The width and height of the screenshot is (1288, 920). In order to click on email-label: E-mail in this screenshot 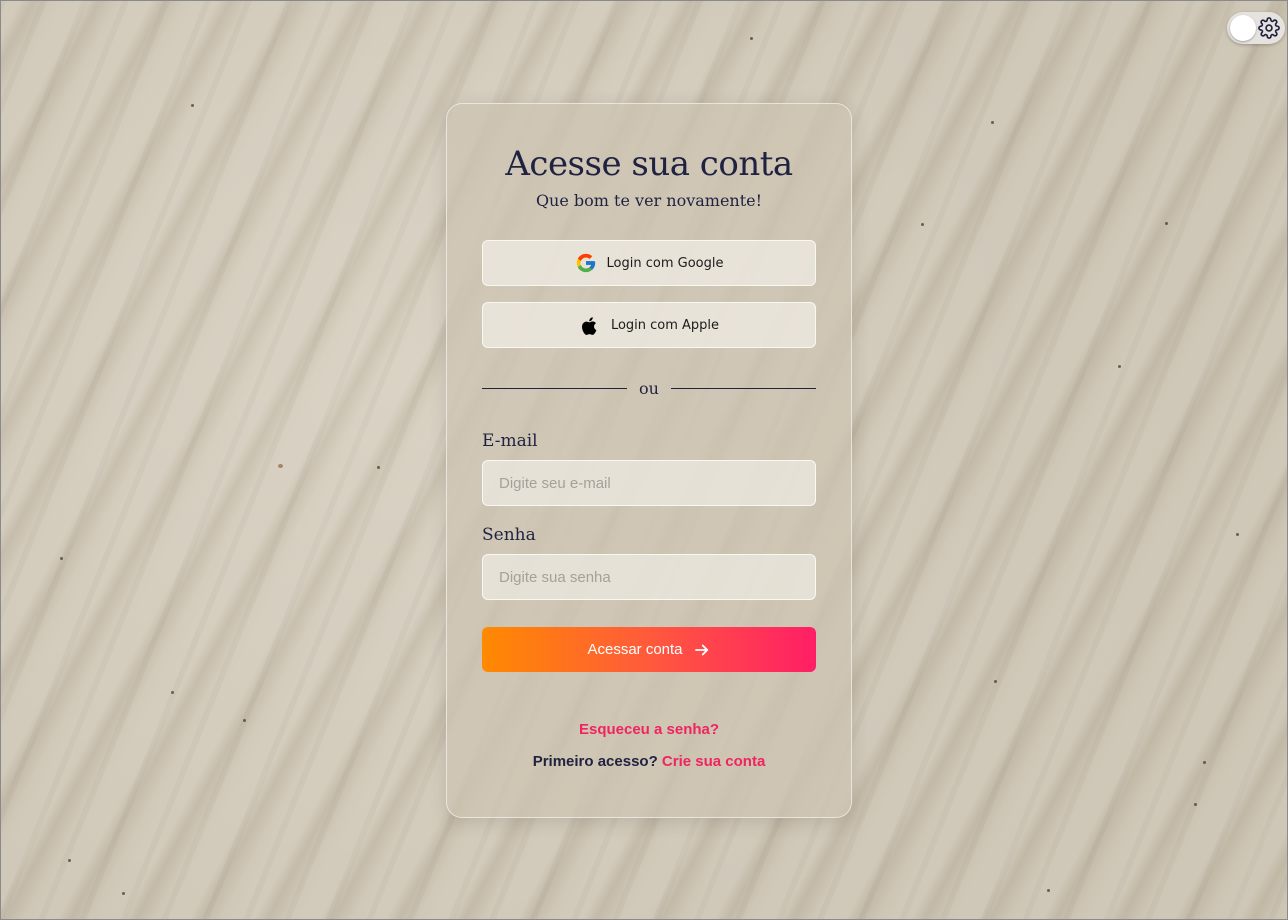, I will do `click(510, 441)`.